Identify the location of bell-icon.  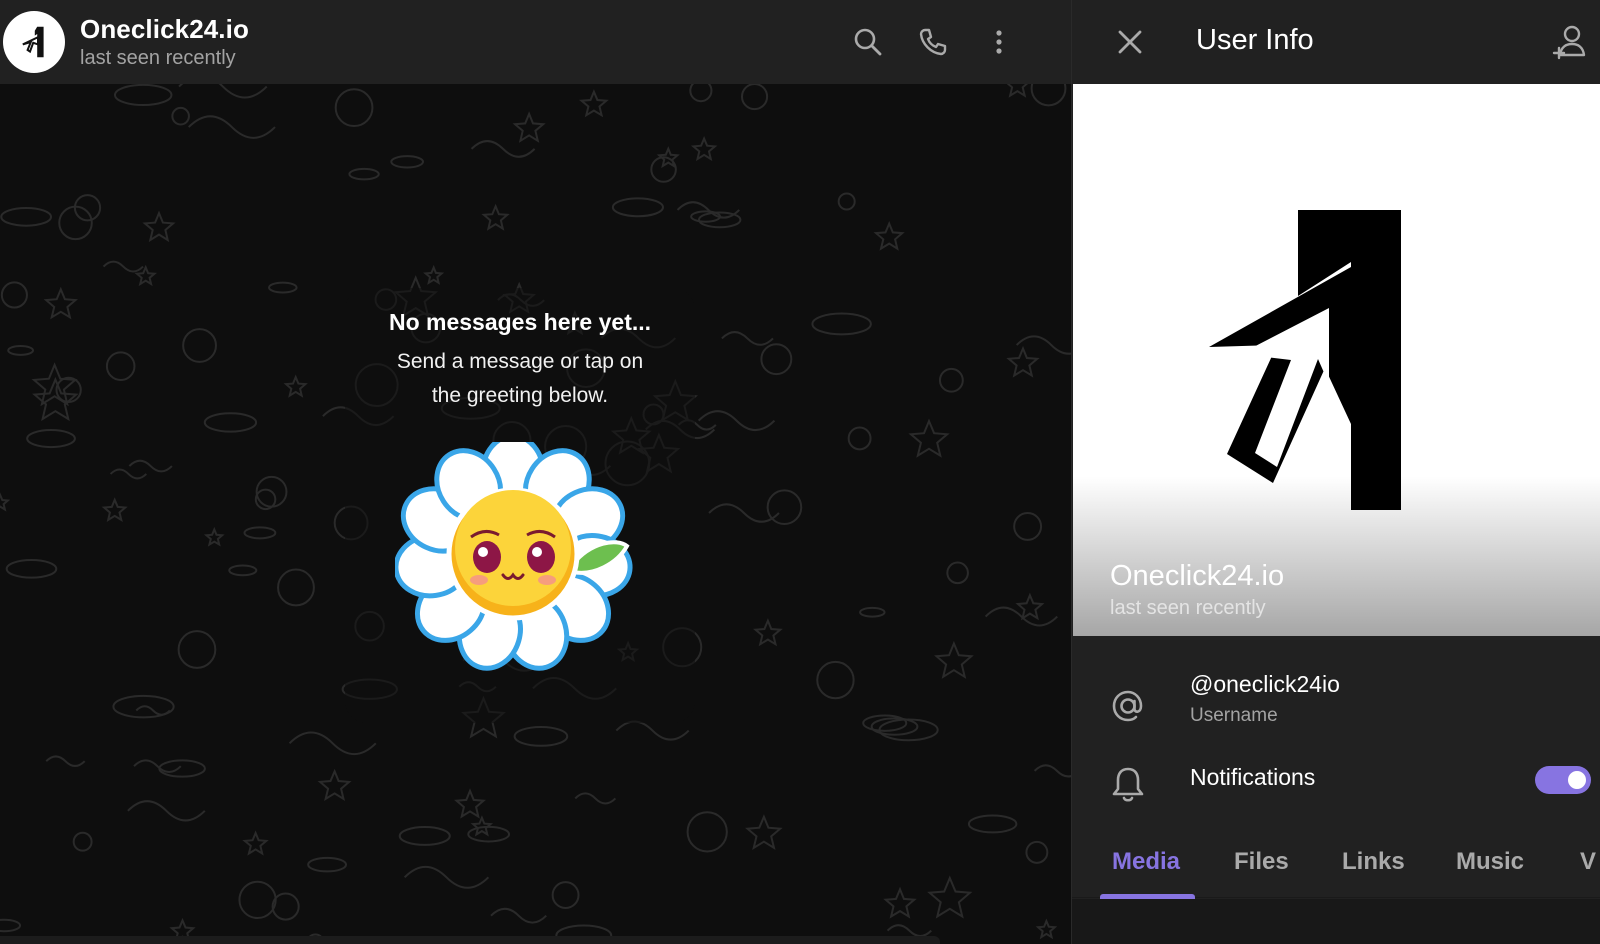
(1128, 784).